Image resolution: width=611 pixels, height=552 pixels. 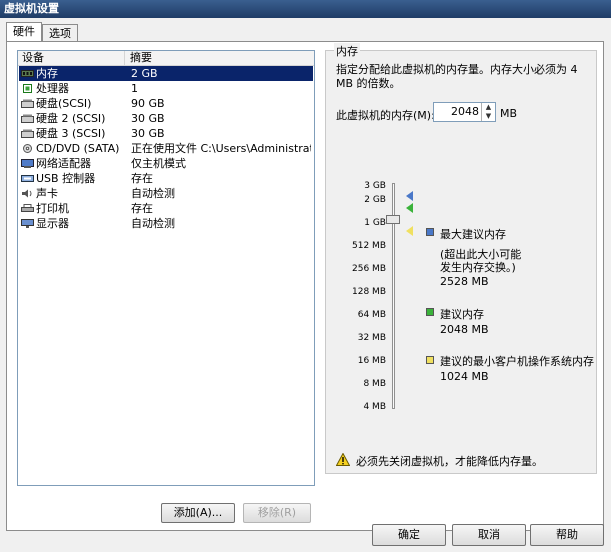 What do you see at coordinates (305, 9) in the screenshot?
I see `window-title: 虚拟机设置` at bounding box center [305, 9].